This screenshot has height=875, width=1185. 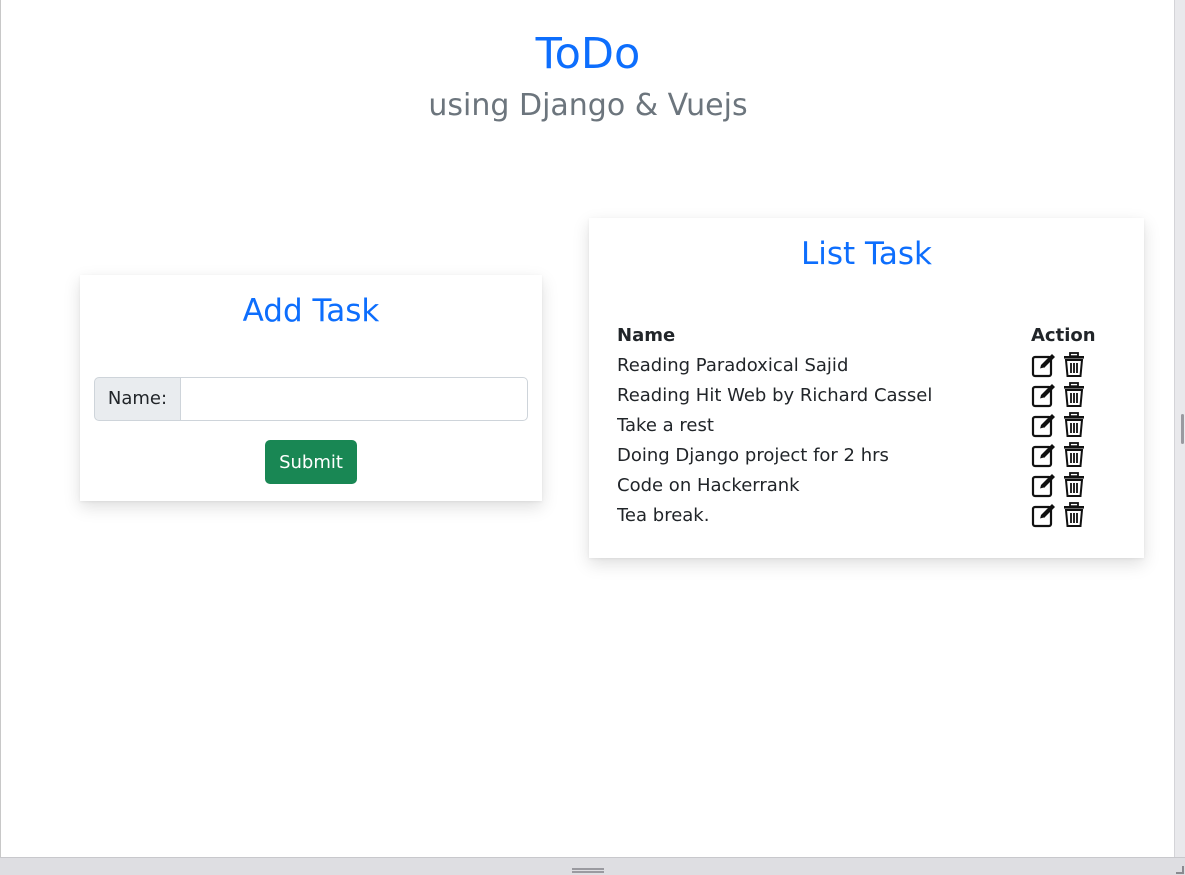 What do you see at coordinates (867, 515) in the screenshot?
I see `table-row: Tea break.` at bounding box center [867, 515].